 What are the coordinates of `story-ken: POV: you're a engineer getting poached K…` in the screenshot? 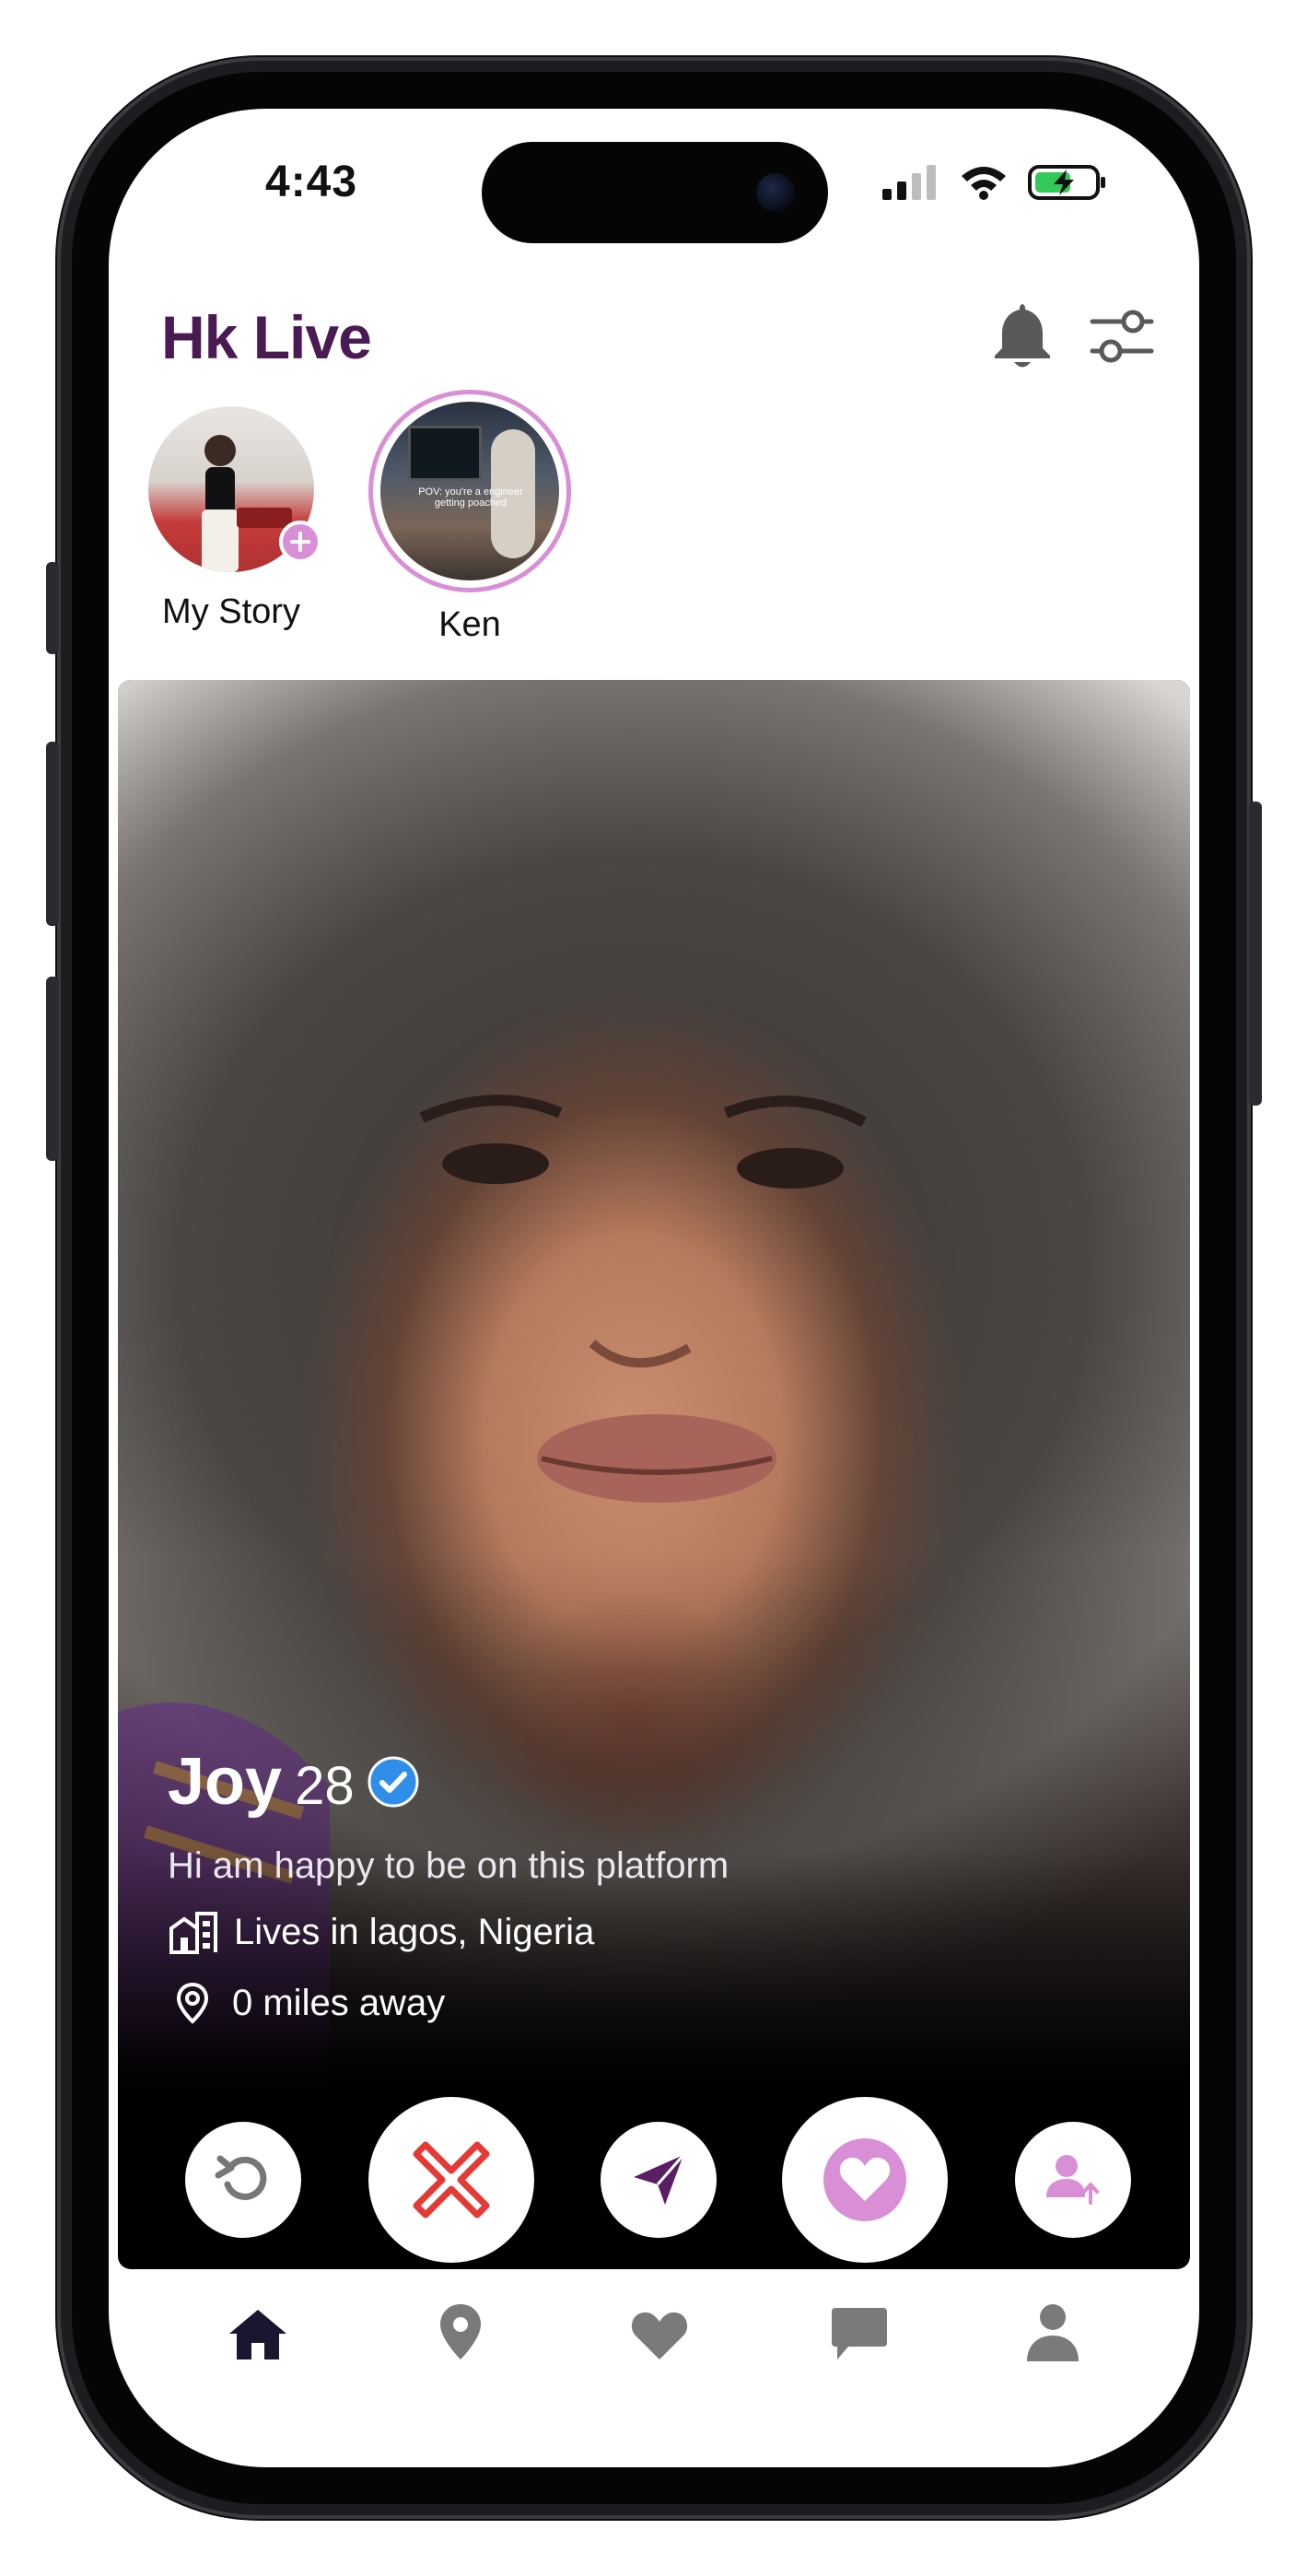 It's located at (470, 517).